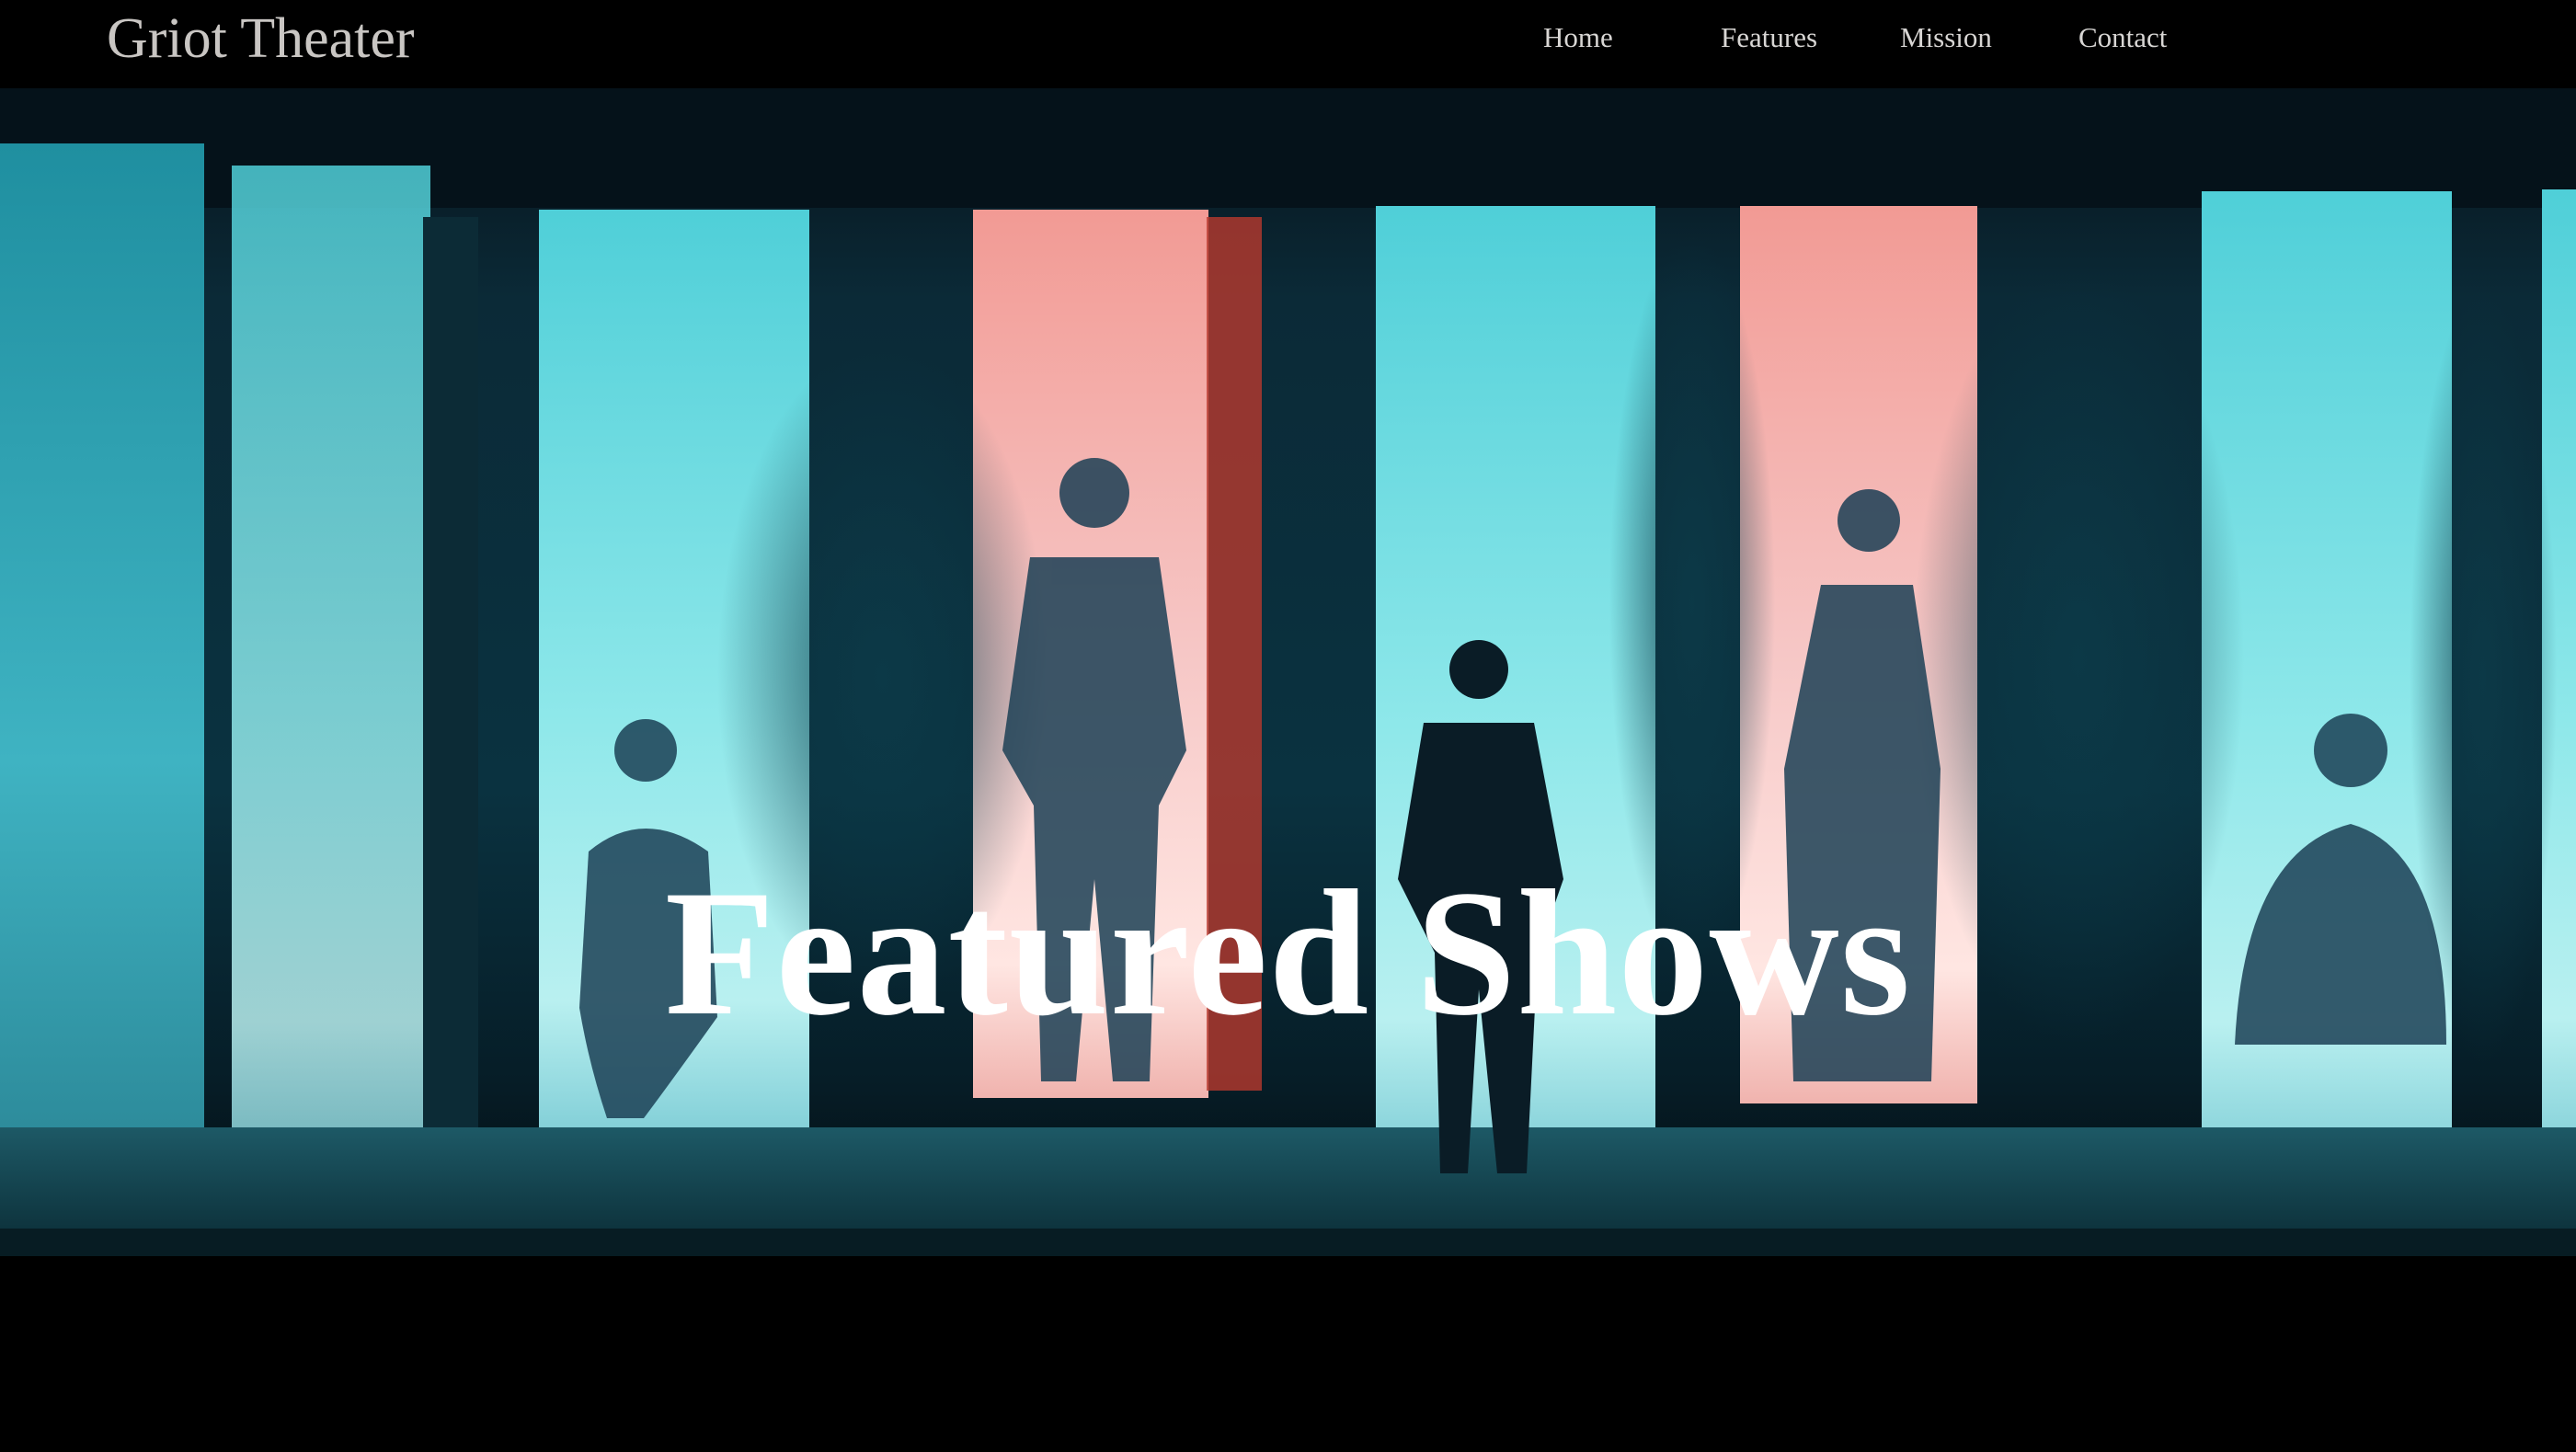 This screenshot has width=2576, height=1452. I want to click on bottom-band, so click(1288, 1354).